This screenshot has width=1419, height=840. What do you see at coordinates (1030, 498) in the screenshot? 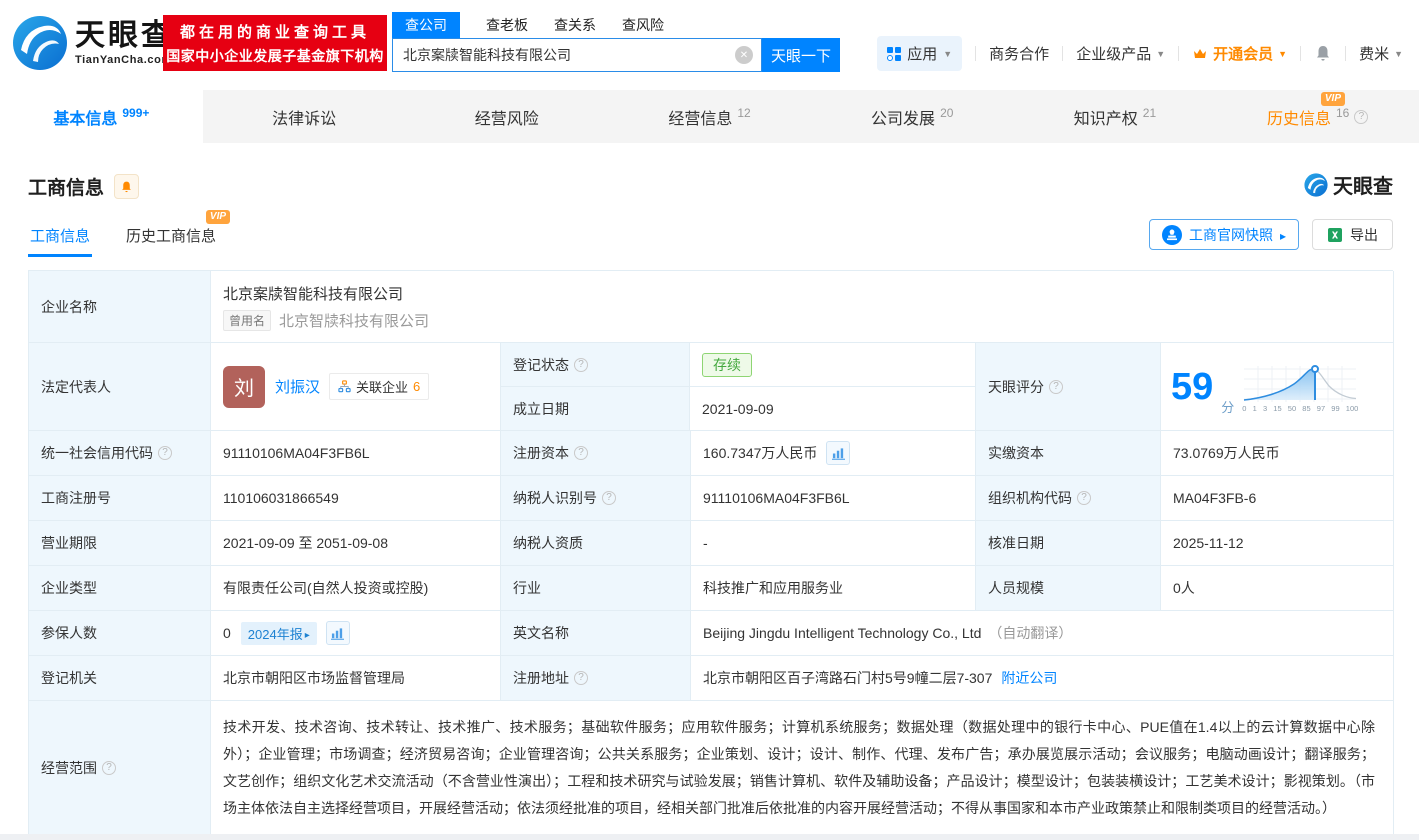
I see `org-code-label: 组织机构代码` at bounding box center [1030, 498].